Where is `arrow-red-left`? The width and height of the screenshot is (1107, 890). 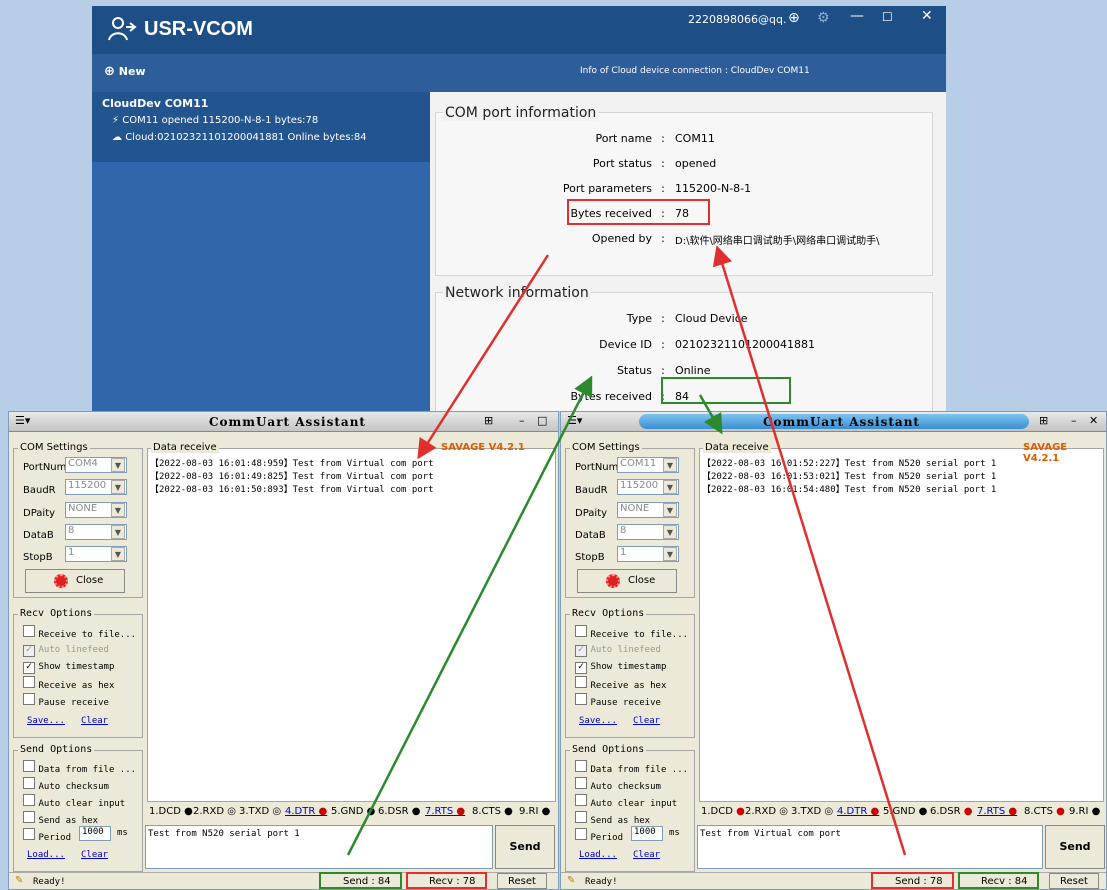
arrow-red-left is located at coordinates (483, 357).